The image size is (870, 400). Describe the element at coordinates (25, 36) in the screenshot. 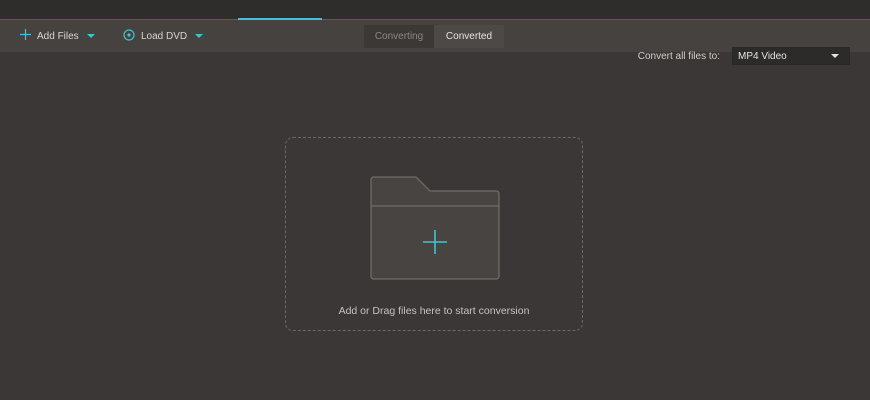

I see `plus-icon` at that location.